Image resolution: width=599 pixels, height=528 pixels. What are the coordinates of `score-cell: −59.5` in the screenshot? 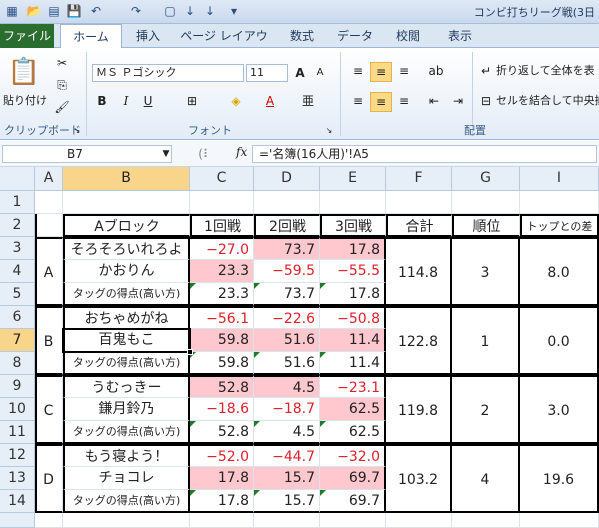 It's located at (287, 271).